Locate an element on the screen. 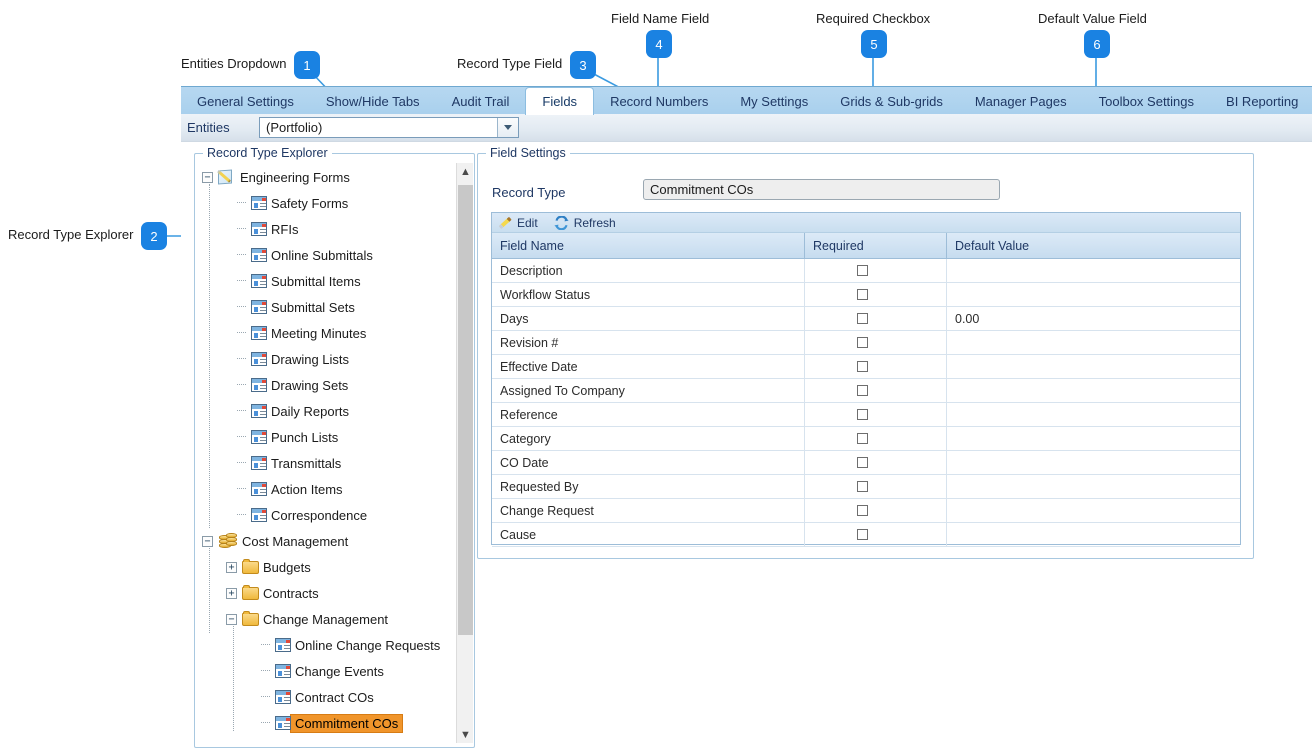  tree-item: − Change Management is located at coordinates (326, 619).